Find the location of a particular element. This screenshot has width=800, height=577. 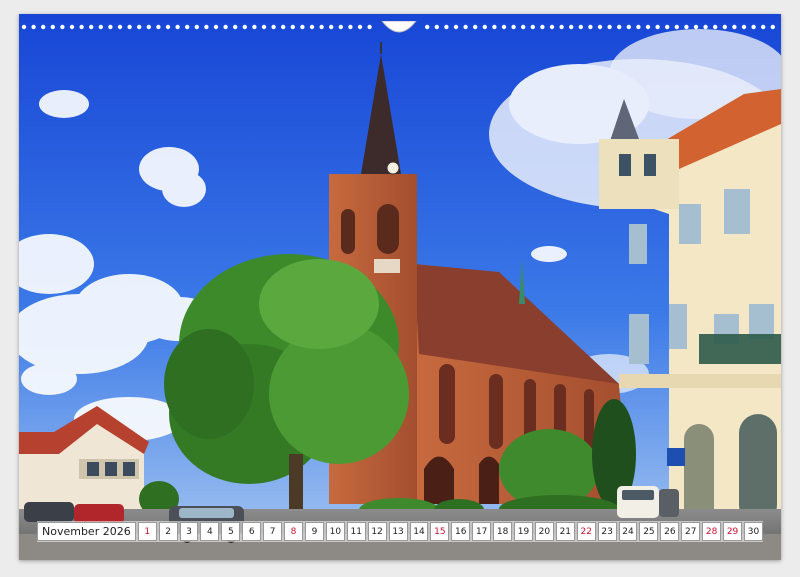

month-name: November is located at coordinates (71, 531).